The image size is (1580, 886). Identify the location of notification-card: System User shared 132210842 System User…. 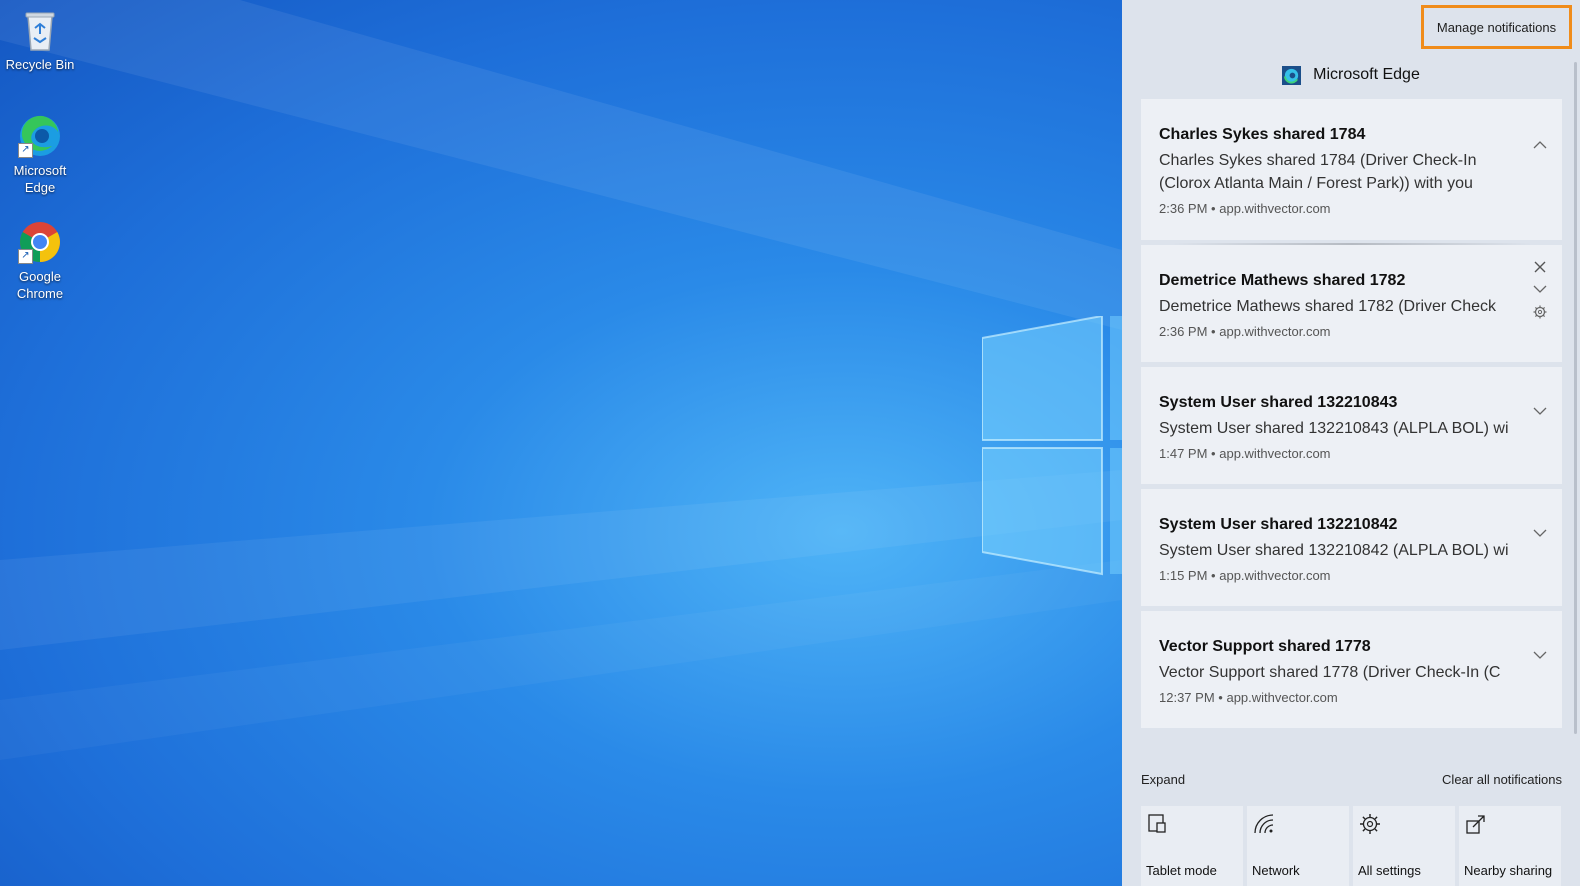
(1351, 547).